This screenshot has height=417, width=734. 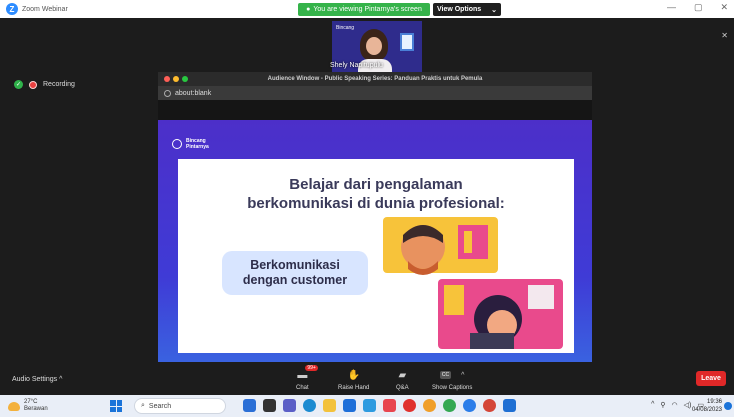 I want to click on search-label: Search, so click(x=160, y=406).